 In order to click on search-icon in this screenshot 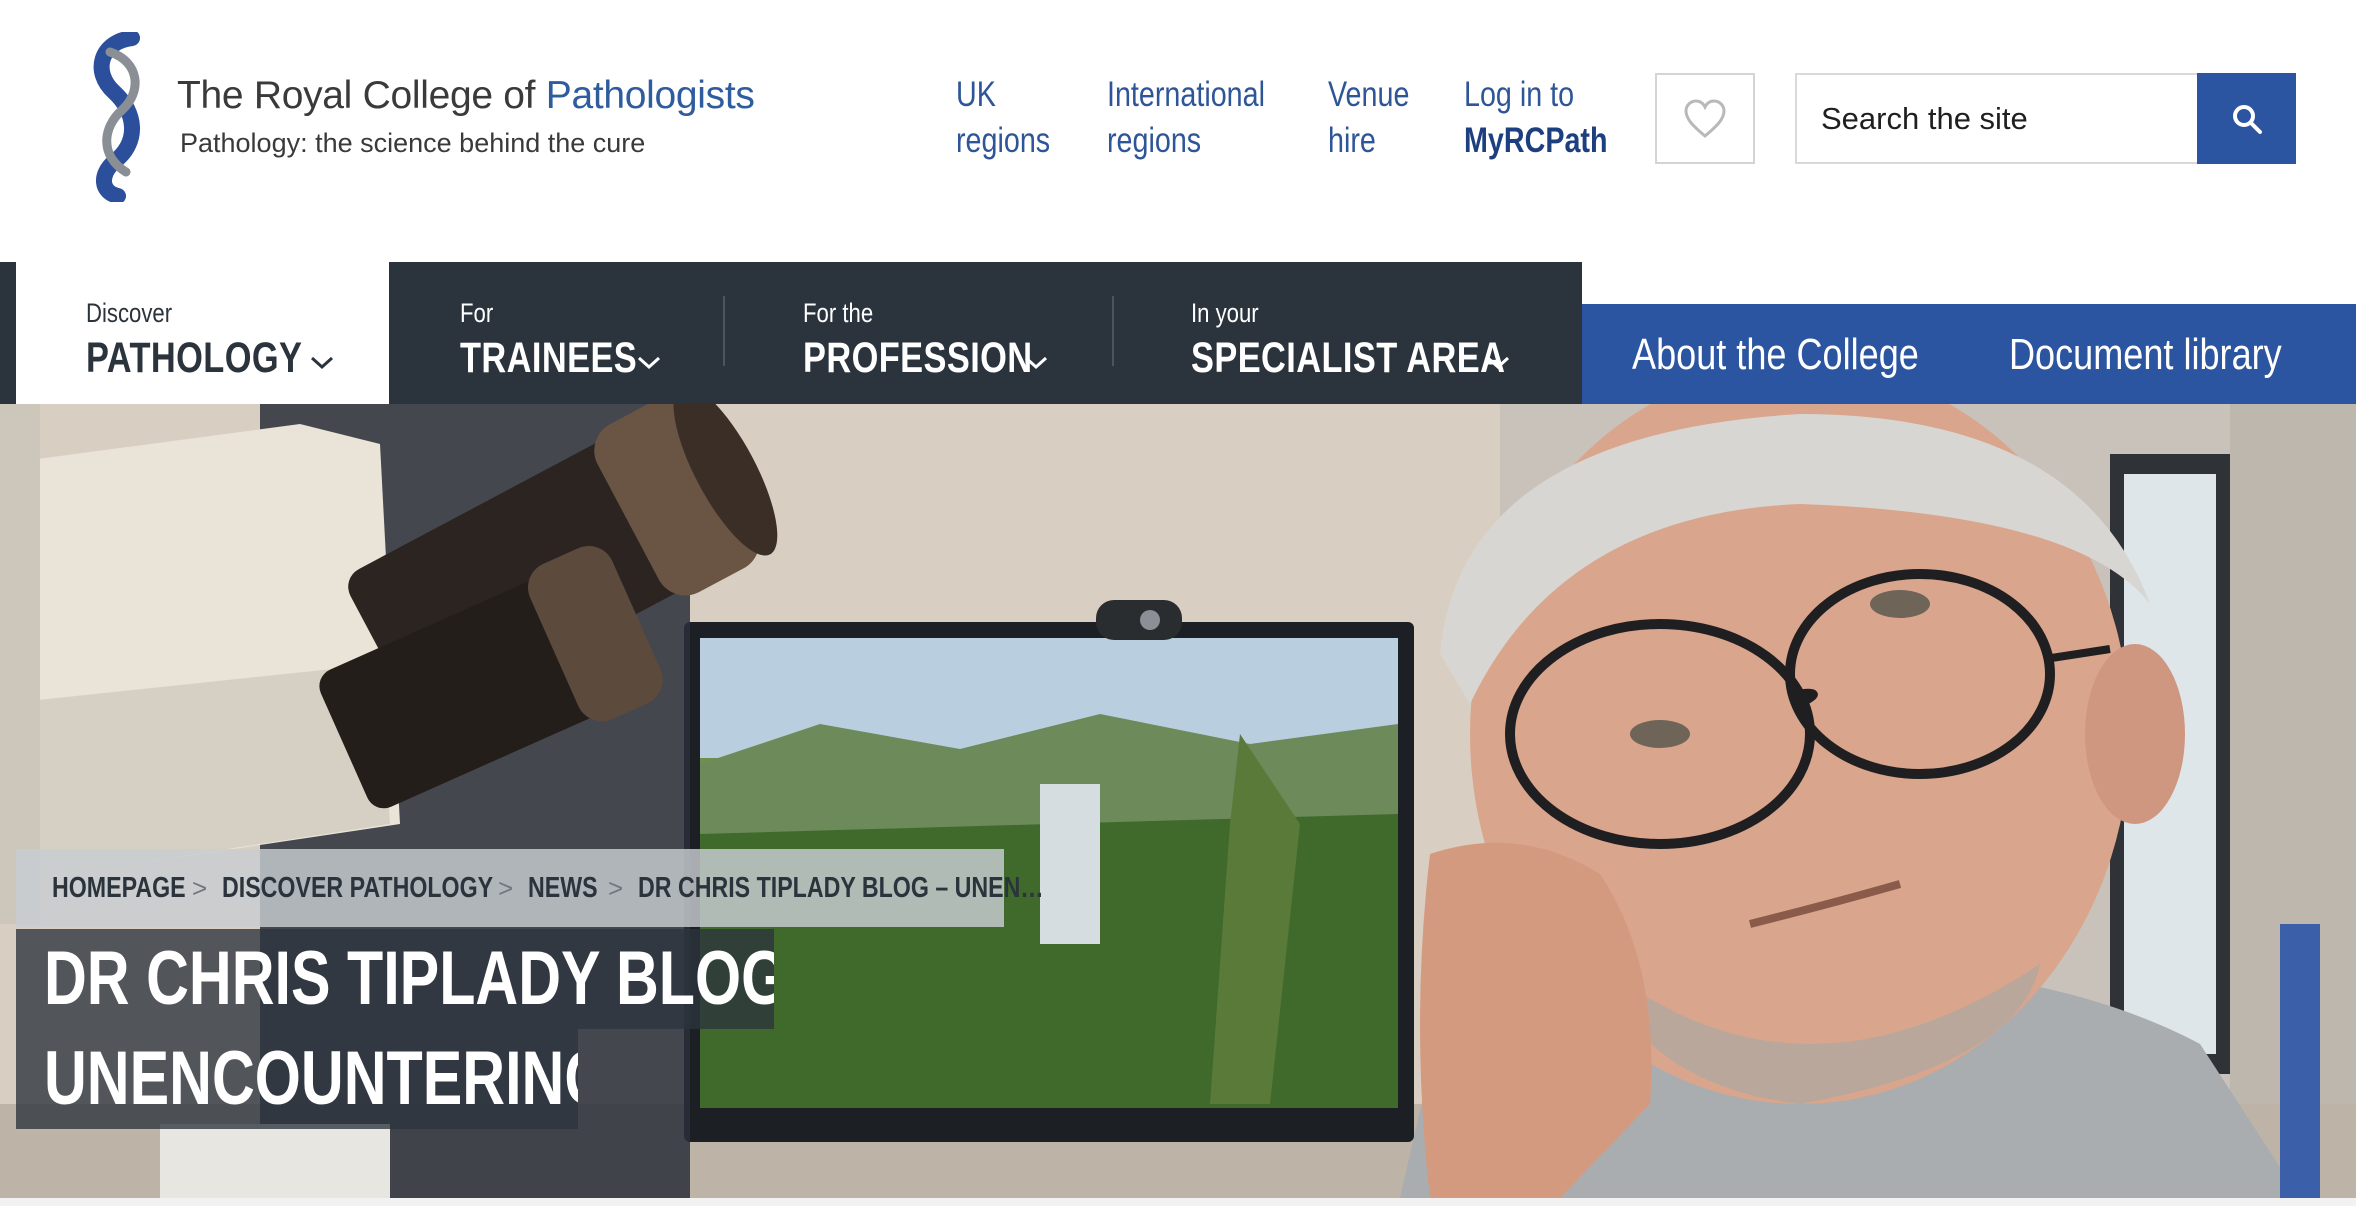, I will do `click(2247, 119)`.